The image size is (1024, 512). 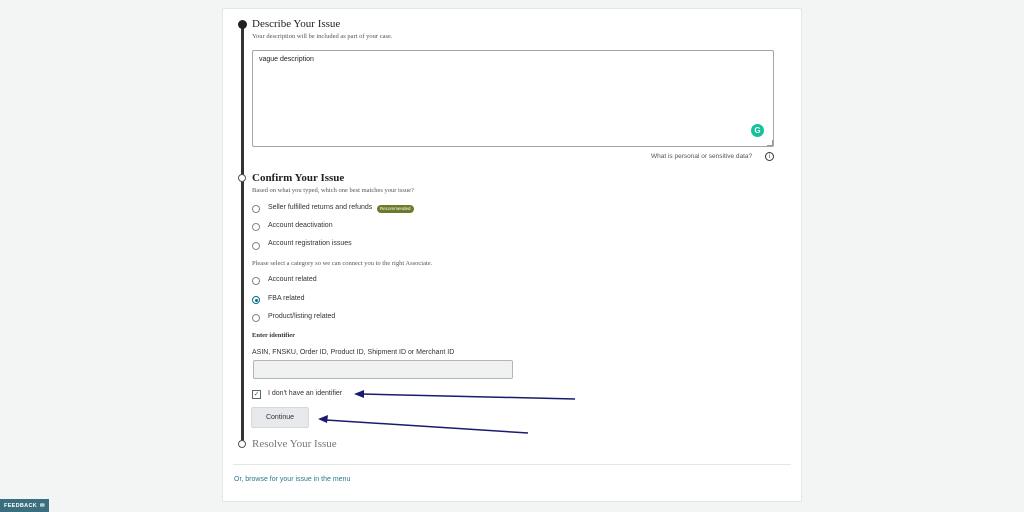 I want to click on issue-option-2-label: Account deactivation, so click(x=300, y=225).